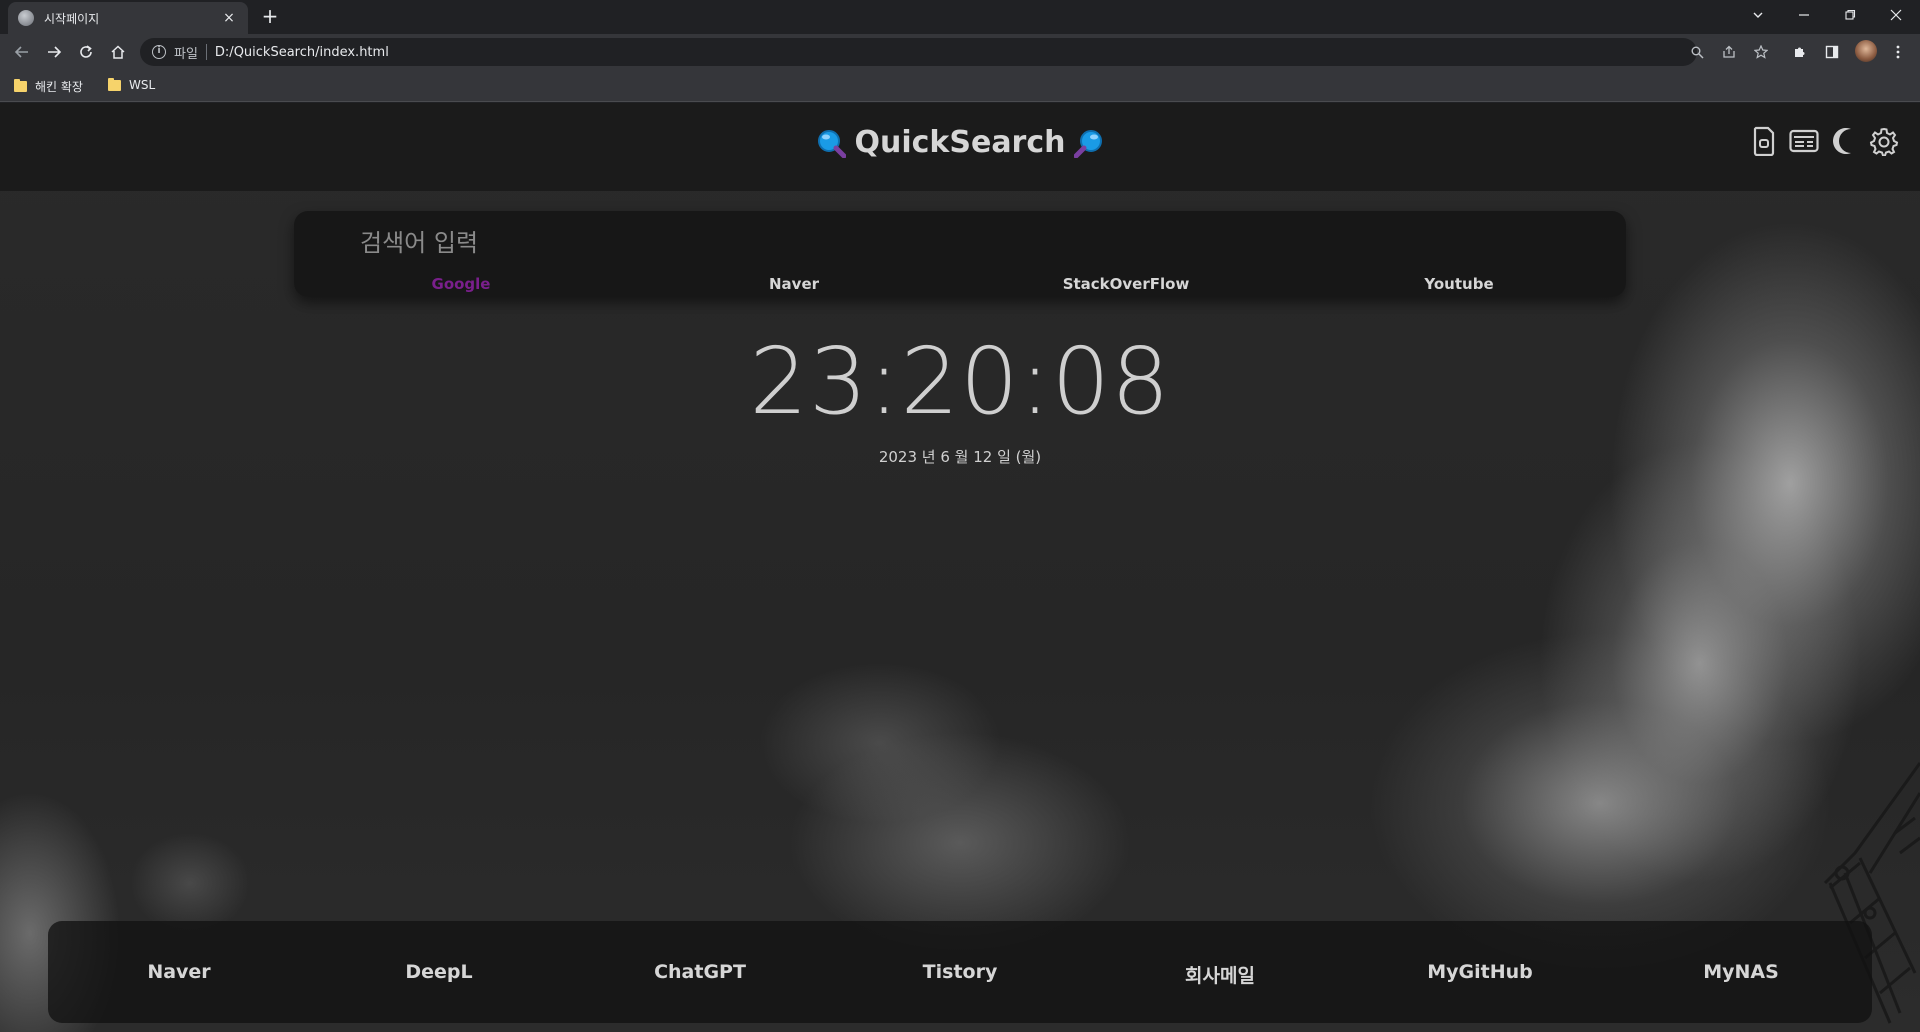 This screenshot has width=1920, height=1032. What do you see at coordinates (22, 52) in the screenshot?
I see `back-icon` at bounding box center [22, 52].